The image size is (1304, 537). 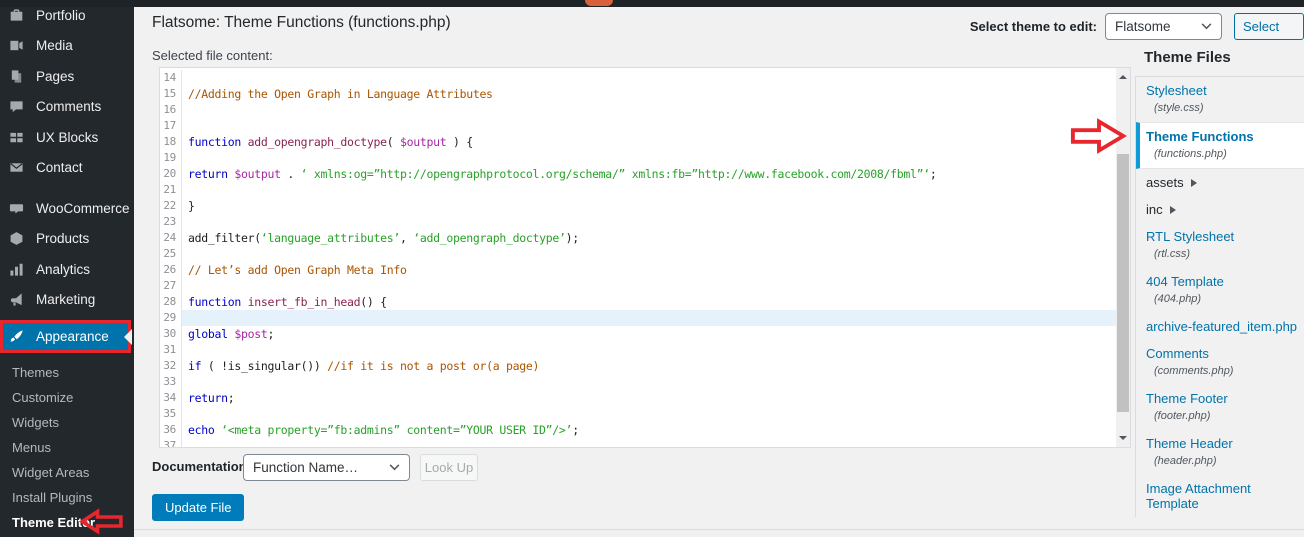 What do you see at coordinates (67, 372) in the screenshot?
I see `submenu-item-themes: Themes` at bounding box center [67, 372].